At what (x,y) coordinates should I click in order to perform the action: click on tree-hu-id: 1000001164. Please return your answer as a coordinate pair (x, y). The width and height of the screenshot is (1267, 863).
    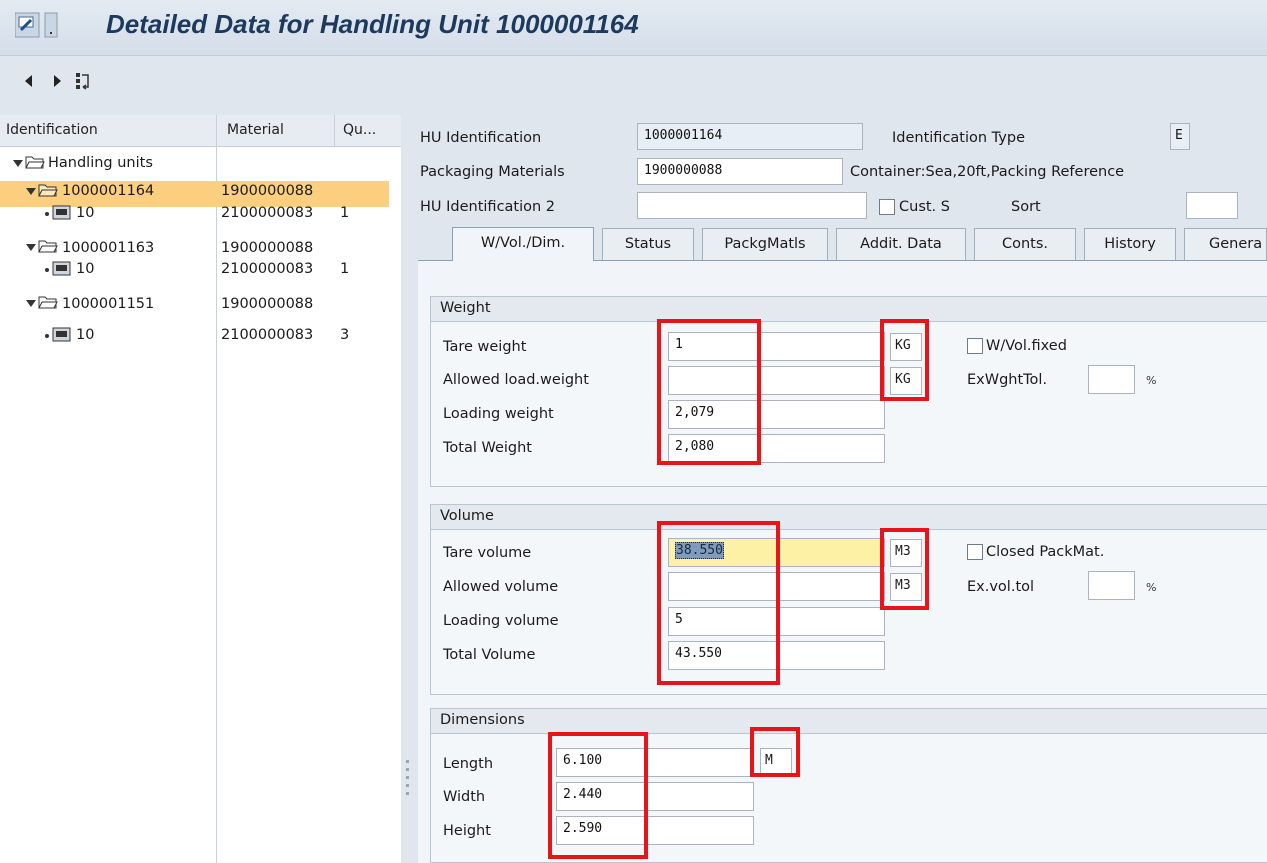
    Looking at the image, I should click on (108, 191).